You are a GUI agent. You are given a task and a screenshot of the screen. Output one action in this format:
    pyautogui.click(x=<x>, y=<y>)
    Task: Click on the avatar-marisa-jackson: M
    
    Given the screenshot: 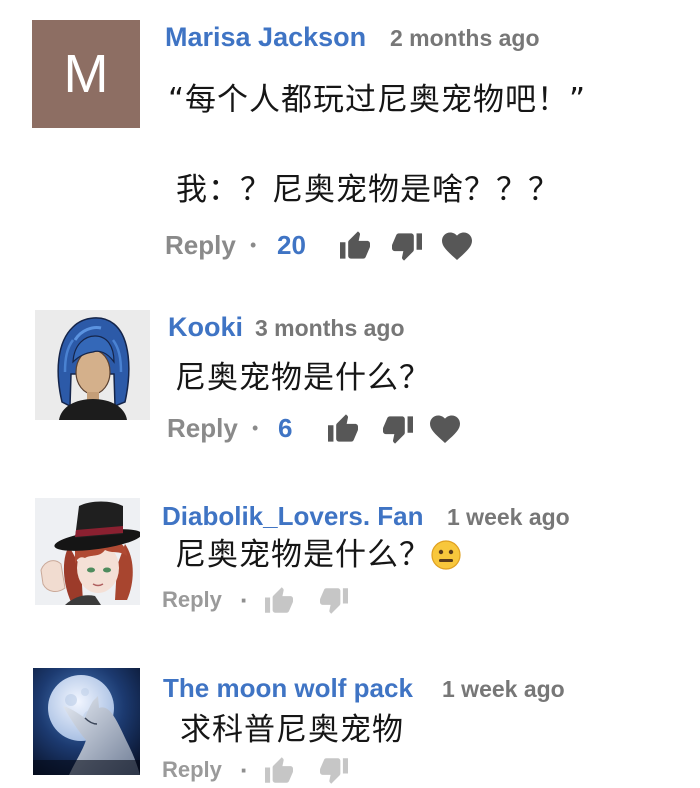 What is the action you would take?
    pyautogui.click(x=86, y=74)
    